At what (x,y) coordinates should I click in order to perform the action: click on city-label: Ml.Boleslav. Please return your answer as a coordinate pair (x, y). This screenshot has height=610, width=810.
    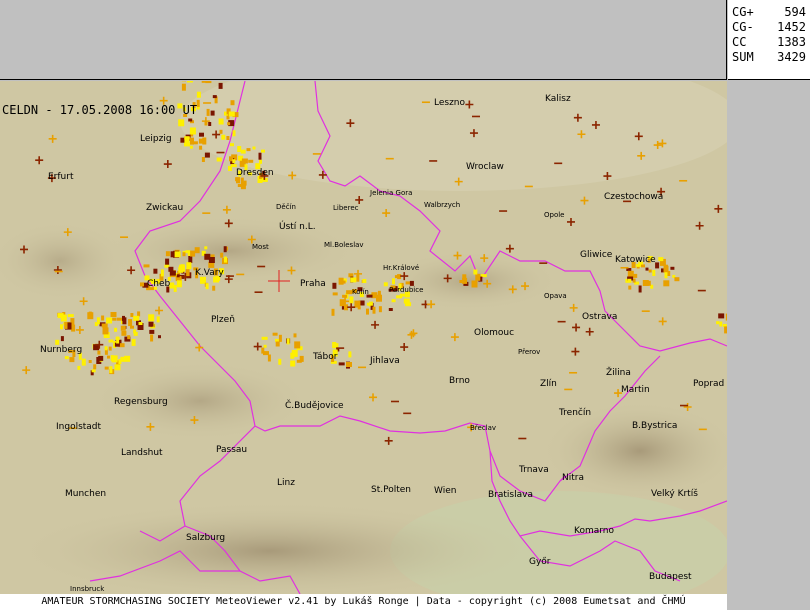
    Looking at the image, I should click on (344, 245).